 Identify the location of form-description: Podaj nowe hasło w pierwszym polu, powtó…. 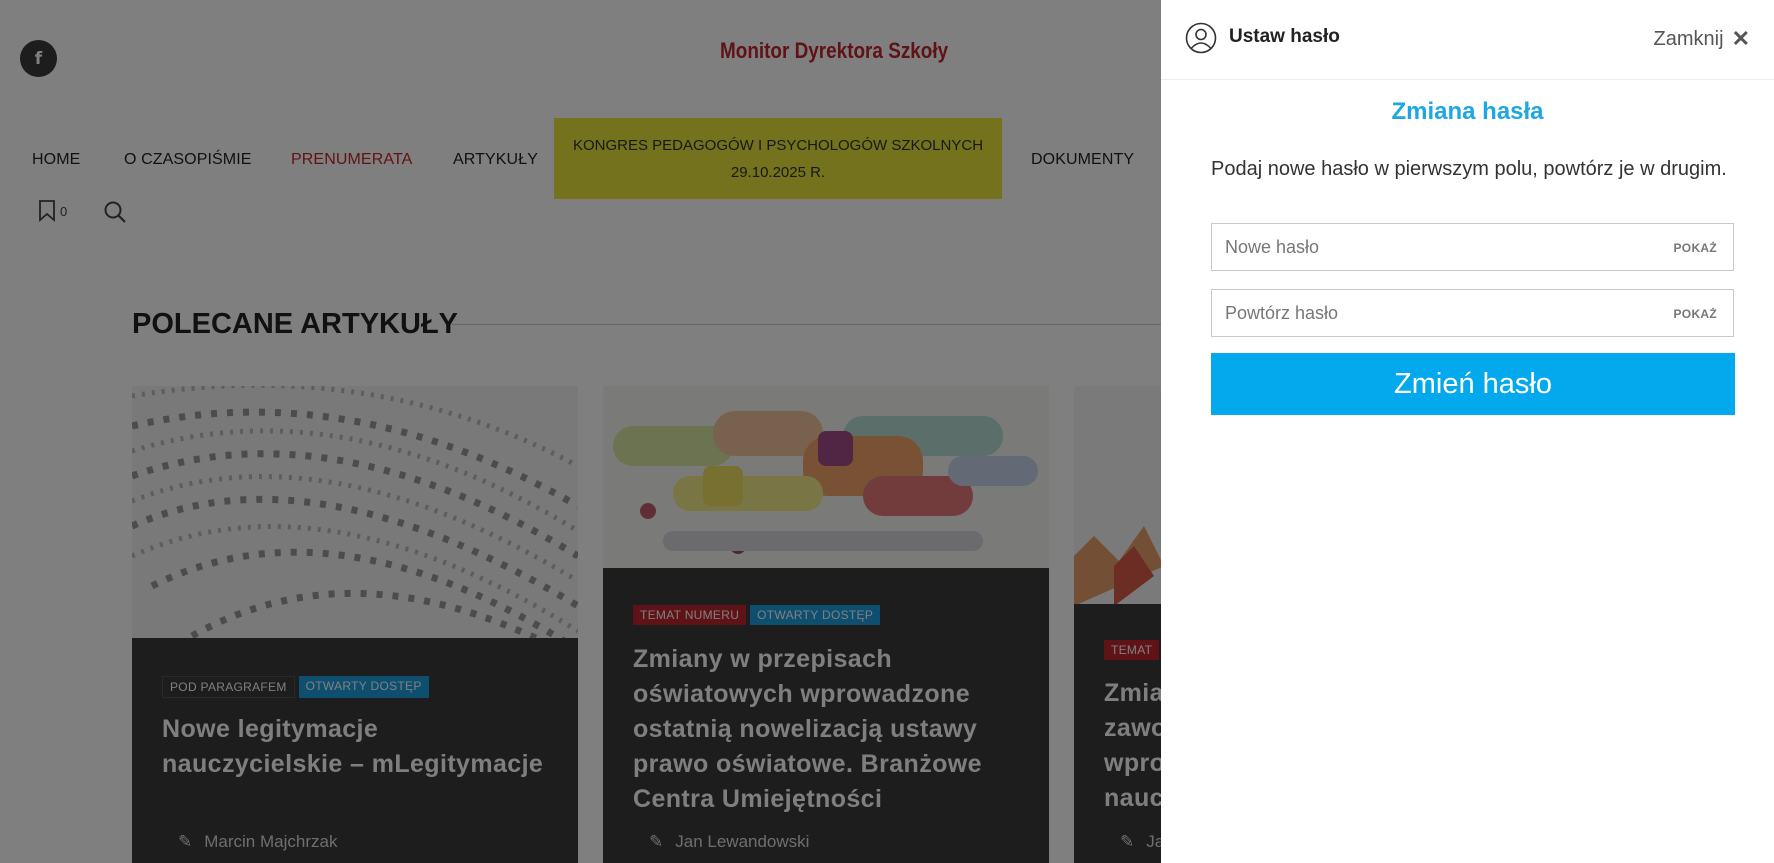
(1469, 169).